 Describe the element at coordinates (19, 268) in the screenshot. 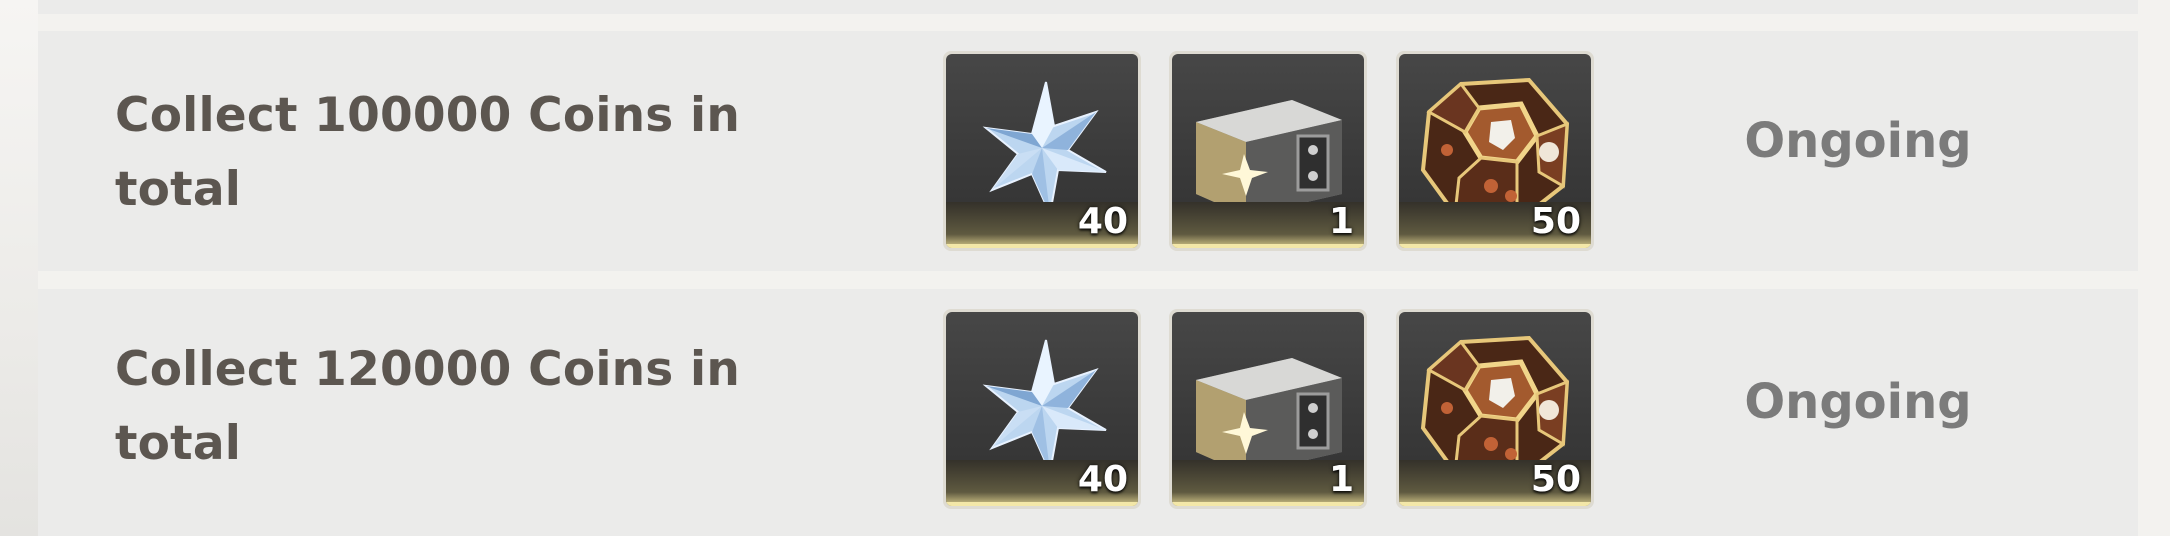

I see `page-background` at that location.